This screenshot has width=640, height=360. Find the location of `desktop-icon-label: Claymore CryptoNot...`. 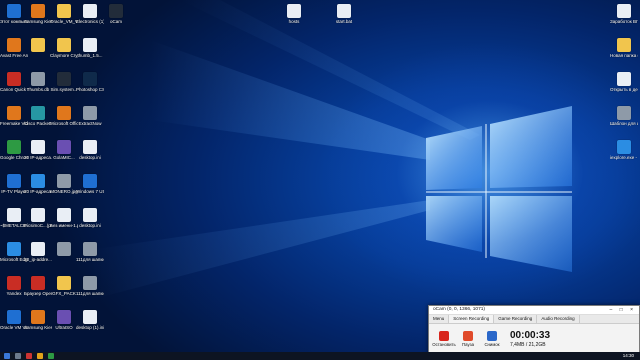

desktop-icon-label: Claymore CryptoNot... is located at coordinates (64, 55).